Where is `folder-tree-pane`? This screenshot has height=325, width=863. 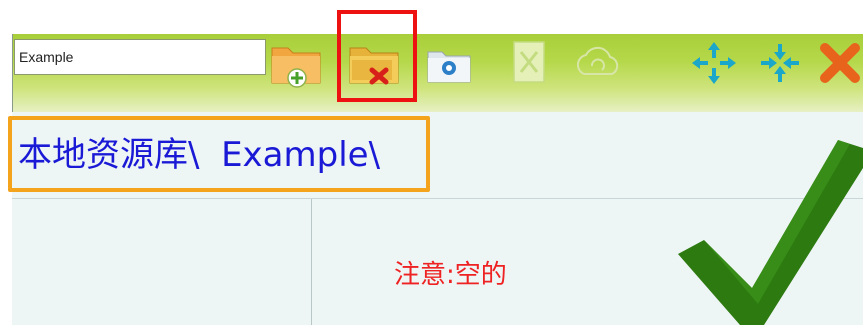
folder-tree-pane is located at coordinates (162, 262).